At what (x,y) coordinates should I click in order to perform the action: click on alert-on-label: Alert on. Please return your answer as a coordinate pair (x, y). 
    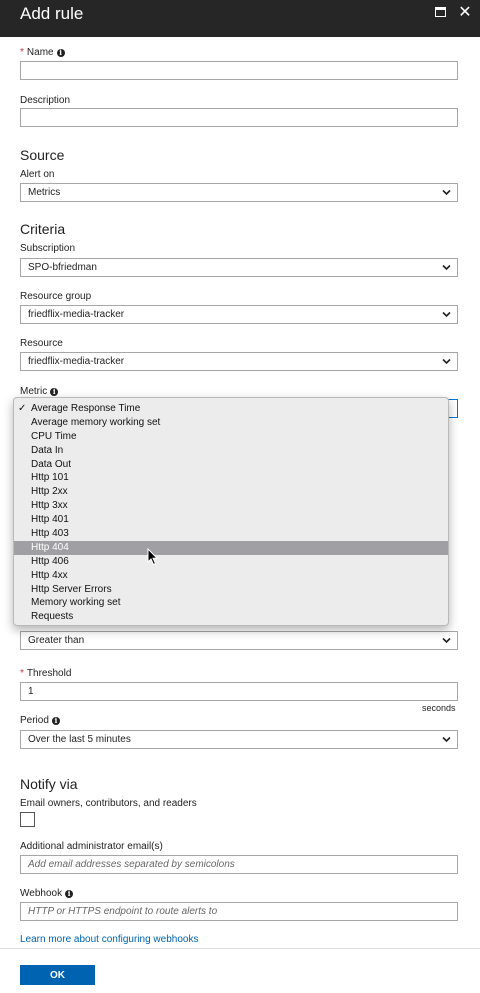
    Looking at the image, I should click on (37, 174).